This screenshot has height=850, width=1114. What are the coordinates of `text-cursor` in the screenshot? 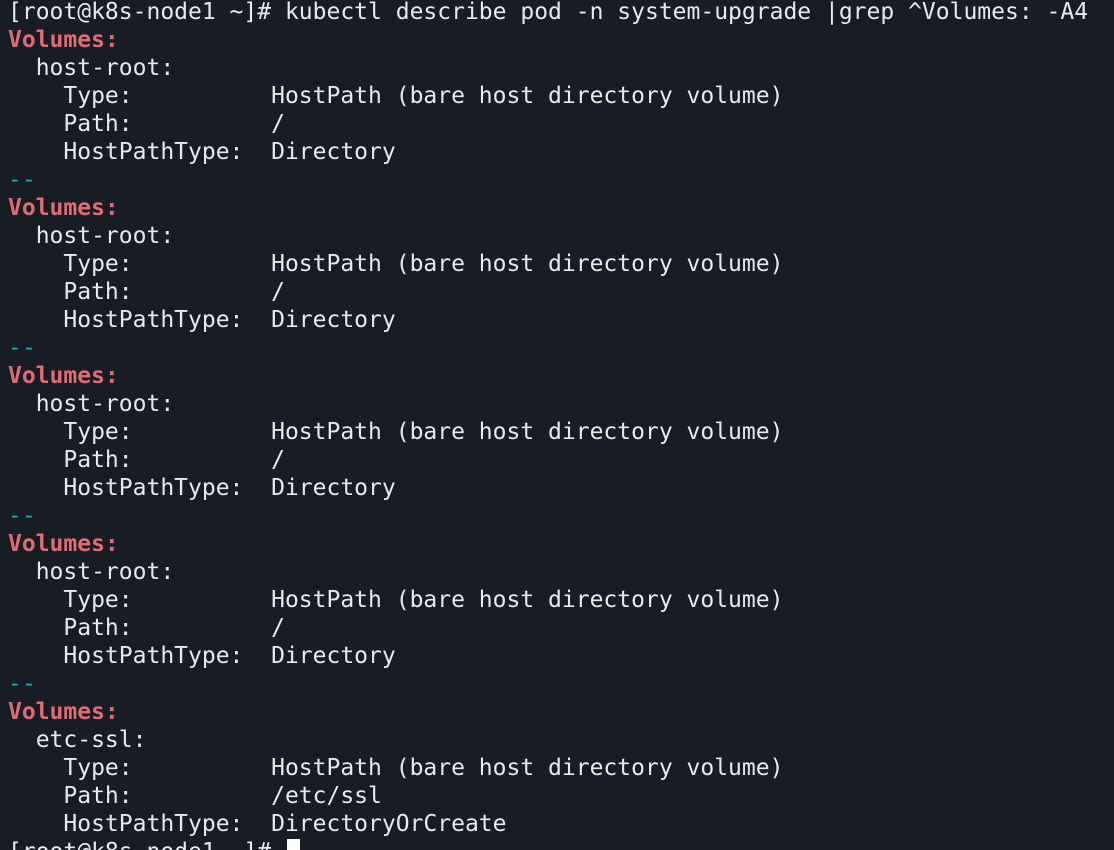 It's located at (293, 844).